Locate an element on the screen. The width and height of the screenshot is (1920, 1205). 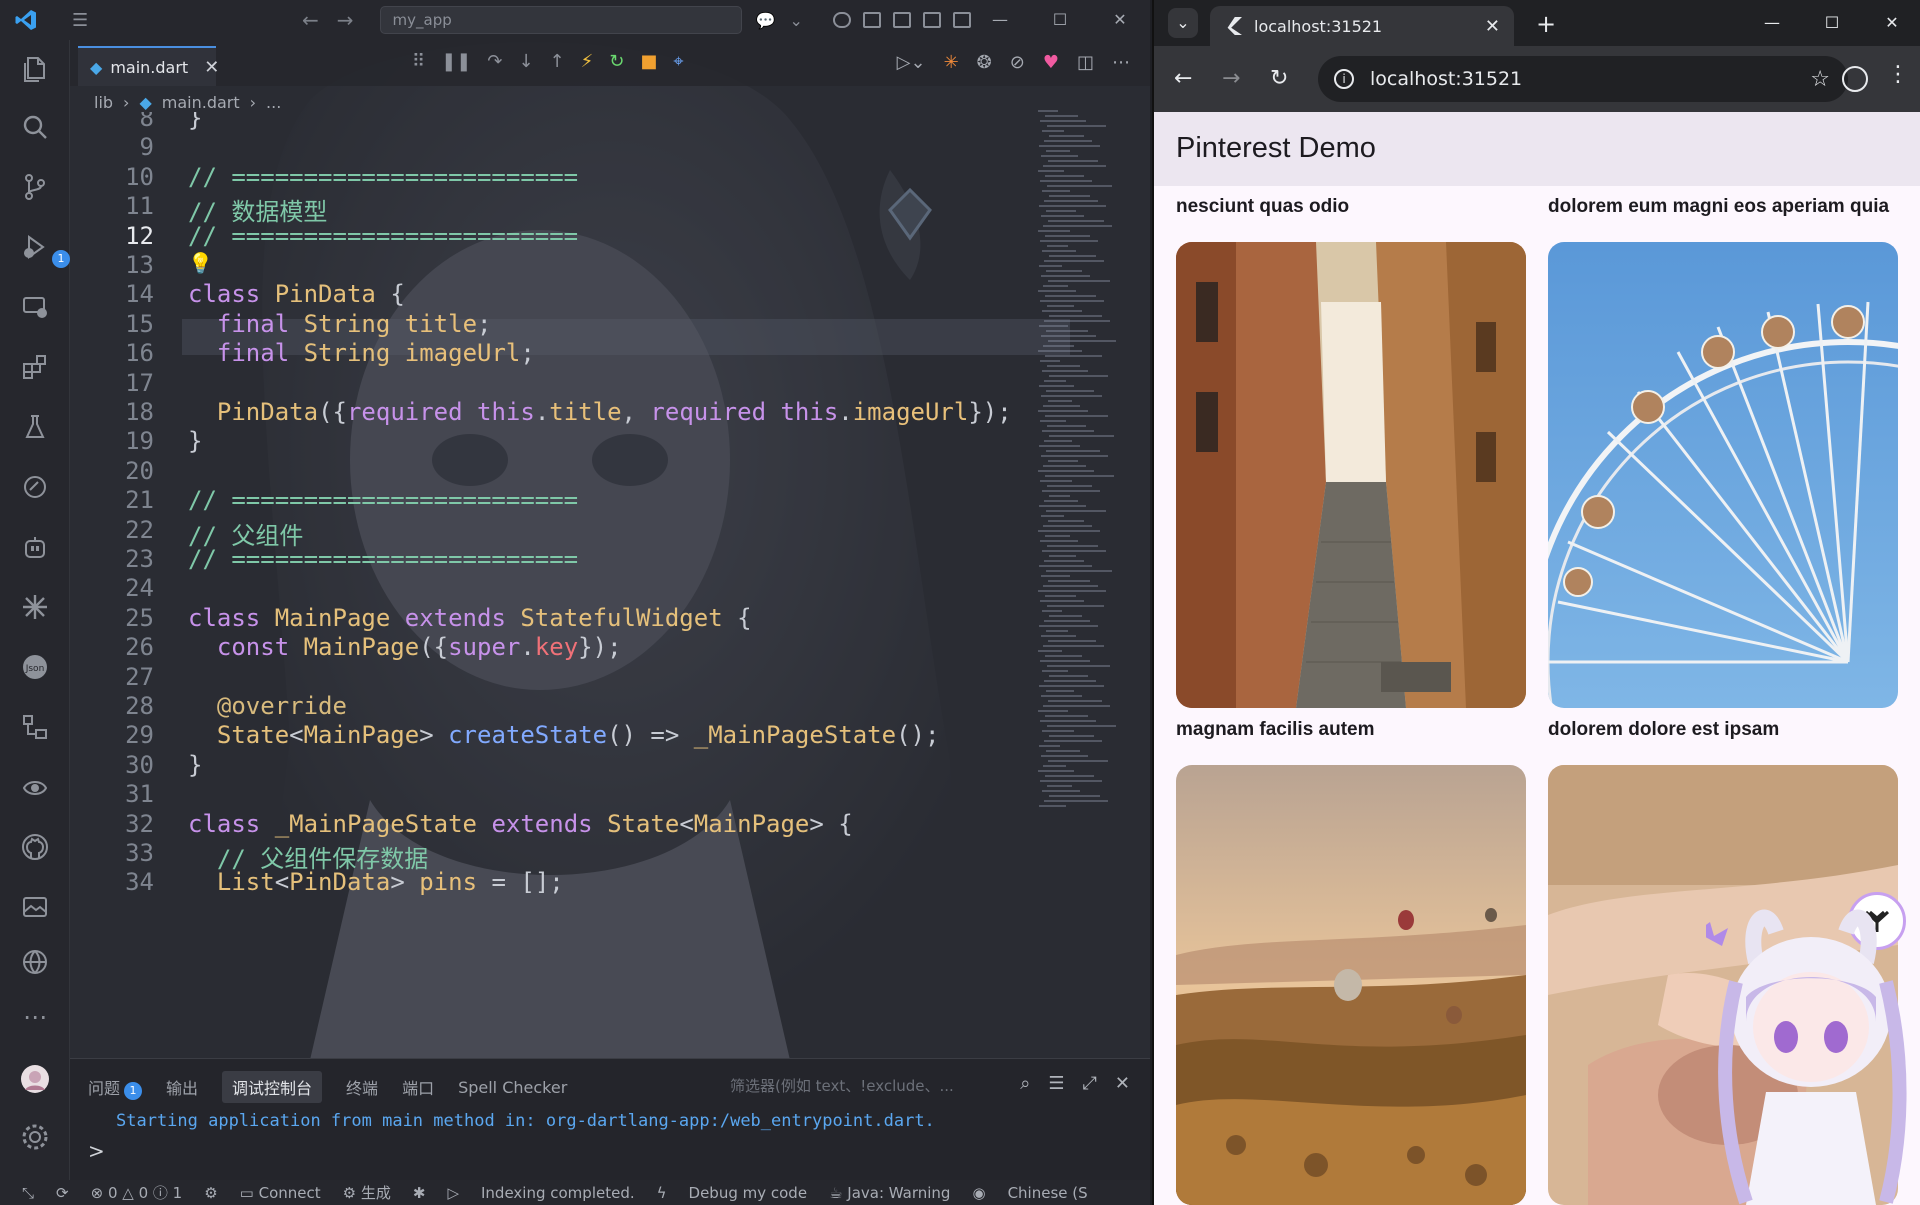
maximize-panel-icon: ⤢ is located at coordinates (1090, 1083).